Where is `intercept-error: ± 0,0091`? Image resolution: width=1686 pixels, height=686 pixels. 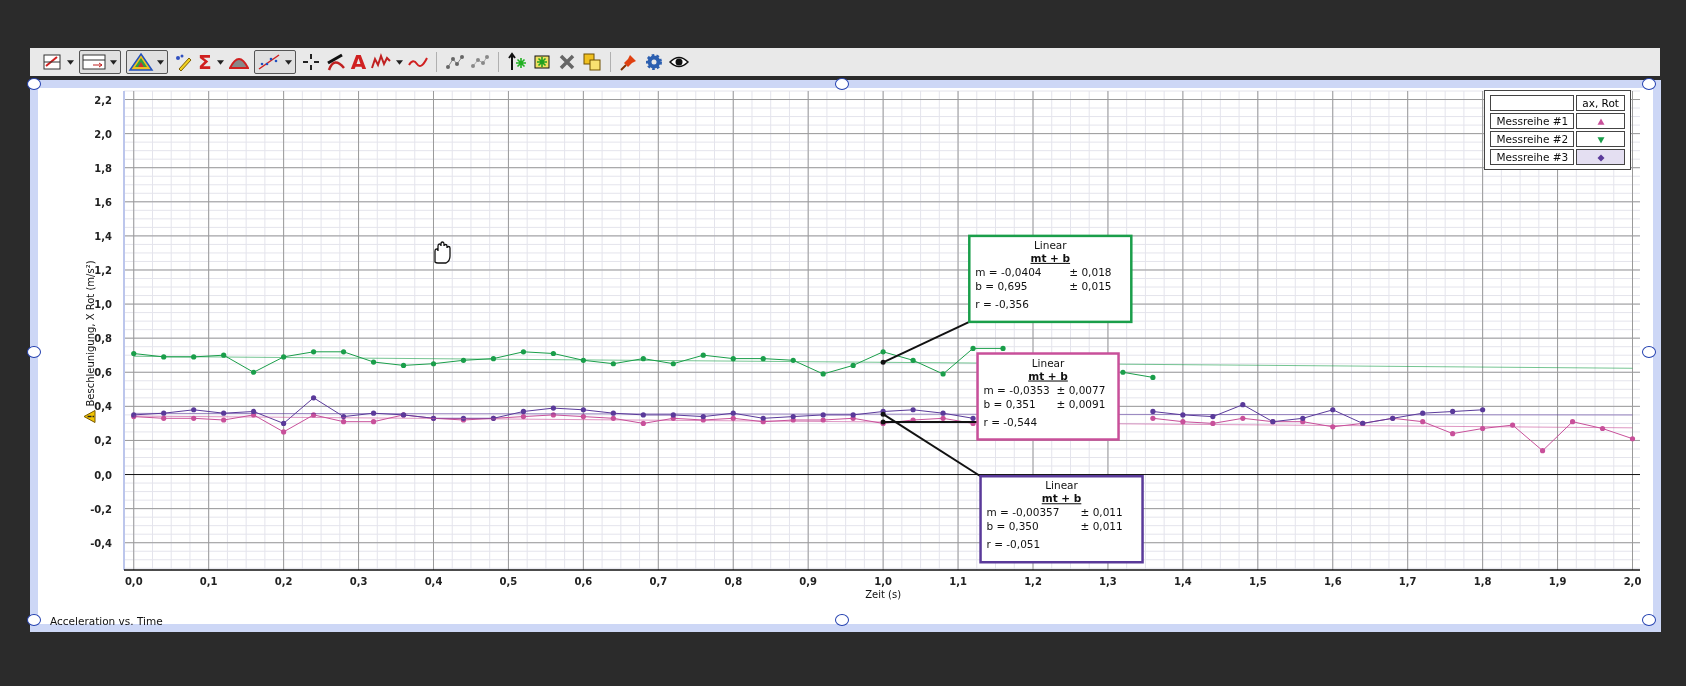
intercept-error: ± 0,0091 is located at coordinates (1081, 403).